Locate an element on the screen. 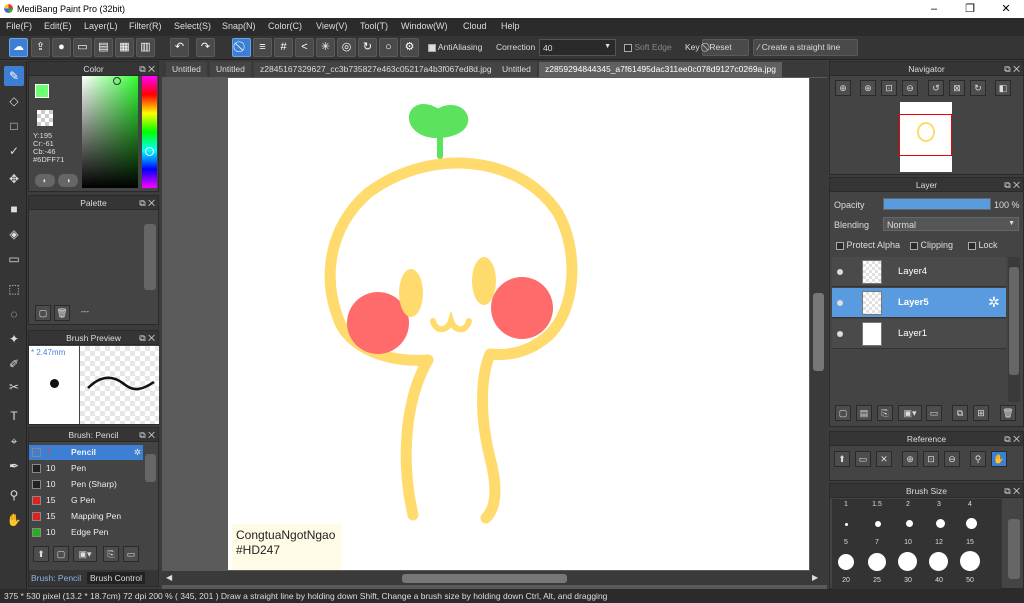  reference-hand-icon: ✋ is located at coordinates (999, 459).